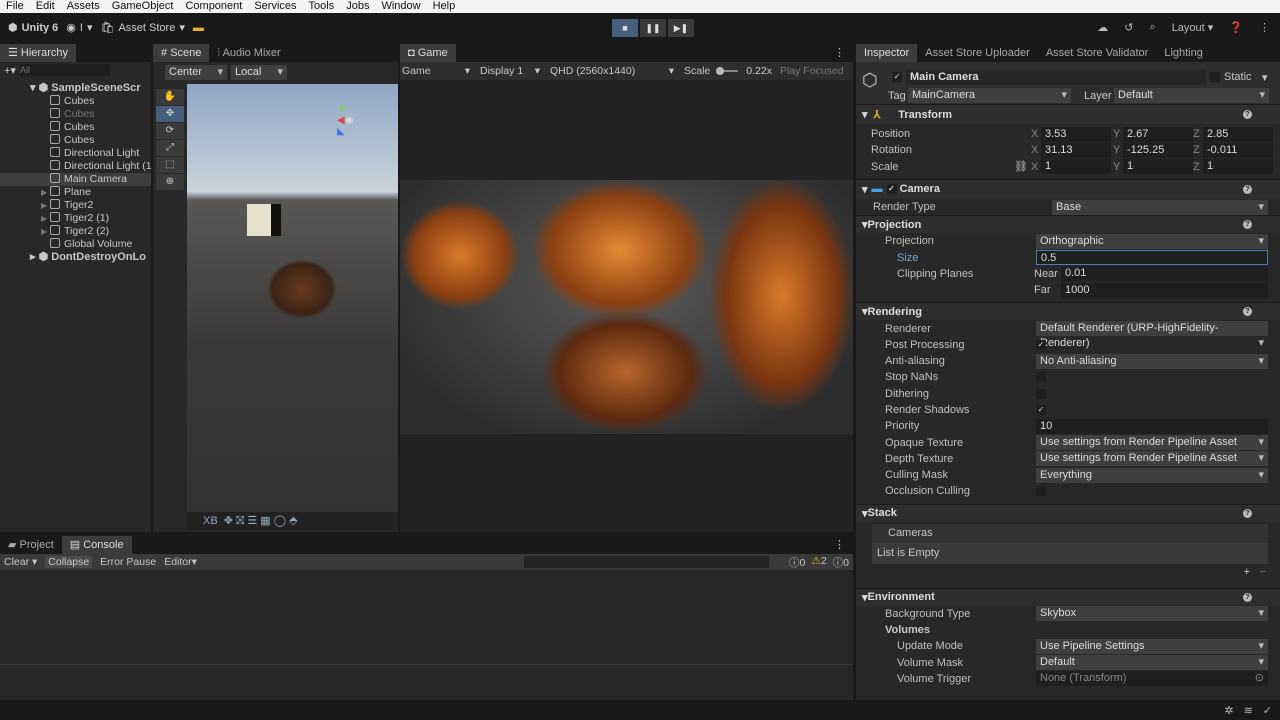  Describe the element at coordinates (727, 71) in the screenshot. I see `scale-slider` at that location.